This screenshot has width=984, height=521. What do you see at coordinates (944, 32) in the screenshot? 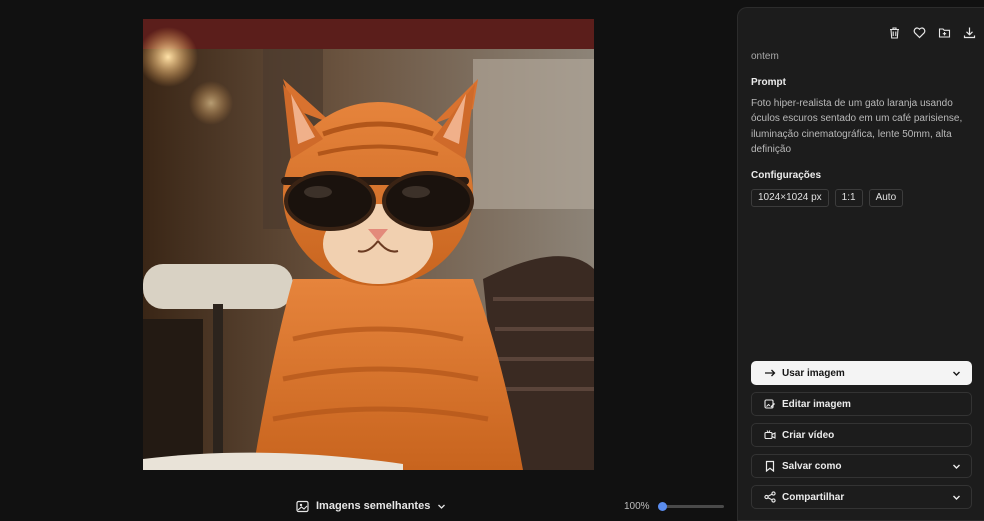
I see `folder-add-icon` at bounding box center [944, 32].